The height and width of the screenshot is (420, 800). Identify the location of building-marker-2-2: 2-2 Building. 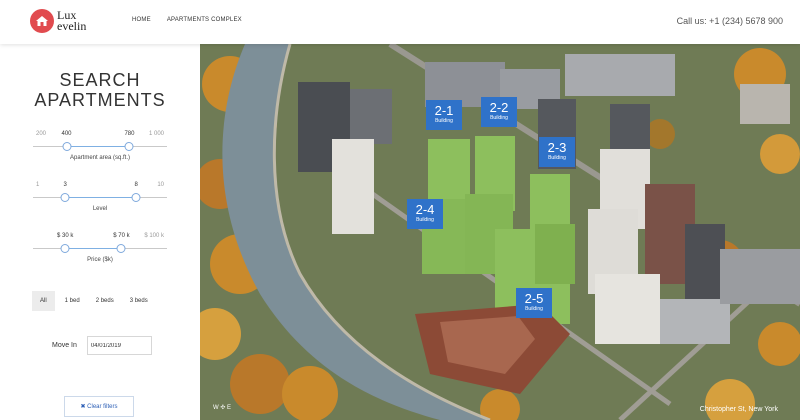
(499, 112).